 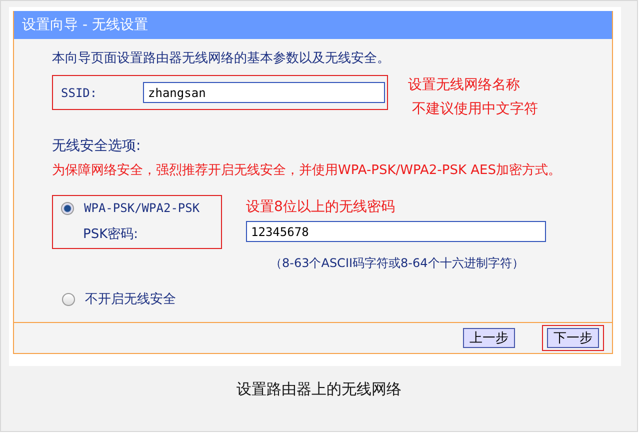 What do you see at coordinates (221, 58) in the screenshot?
I see `intro-text: 本向导页面设置路由器无线网络的基本参数以及无线安全。` at bounding box center [221, 58].